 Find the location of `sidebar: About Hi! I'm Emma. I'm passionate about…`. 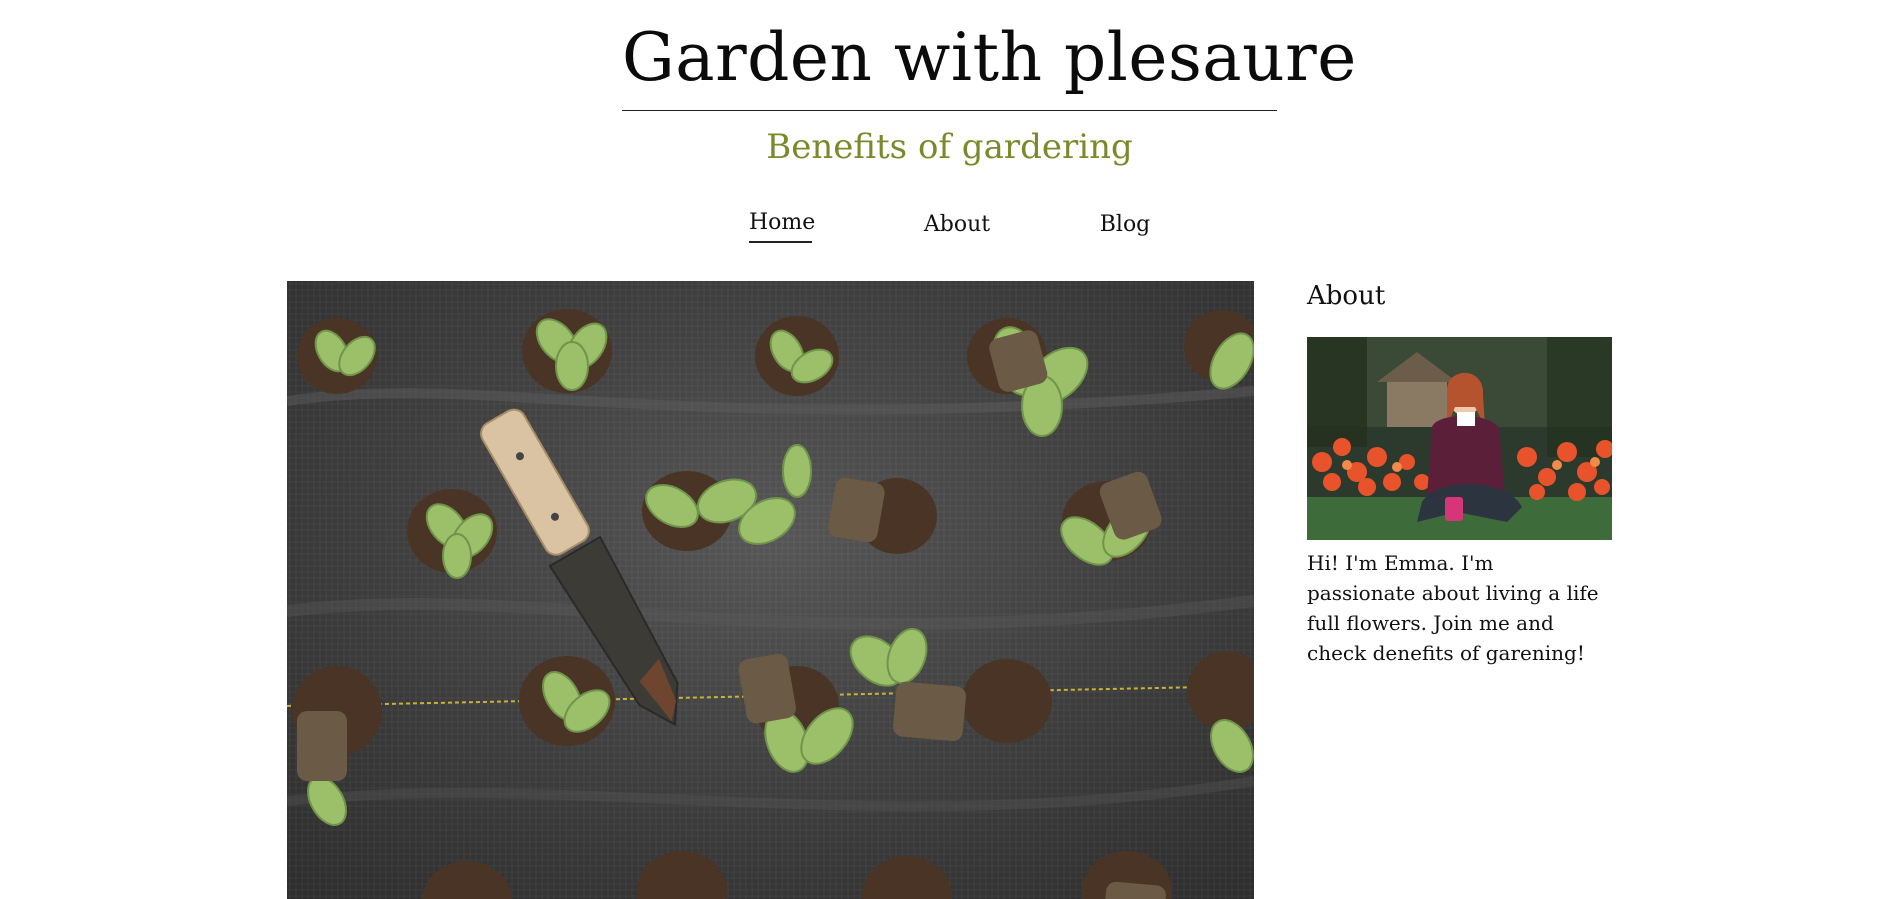

sidebar: About Hi! I'm Emma. I'm passionate about… is located at coordinates (1459, 472).